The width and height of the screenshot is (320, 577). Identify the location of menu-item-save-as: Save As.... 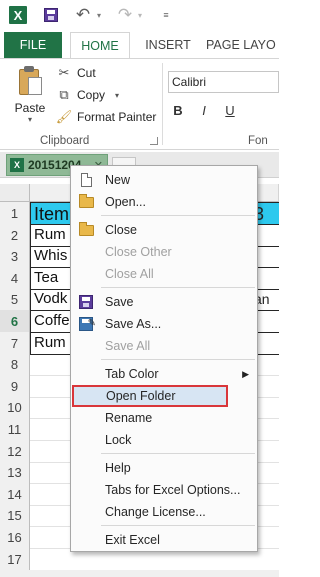
(164, 324).